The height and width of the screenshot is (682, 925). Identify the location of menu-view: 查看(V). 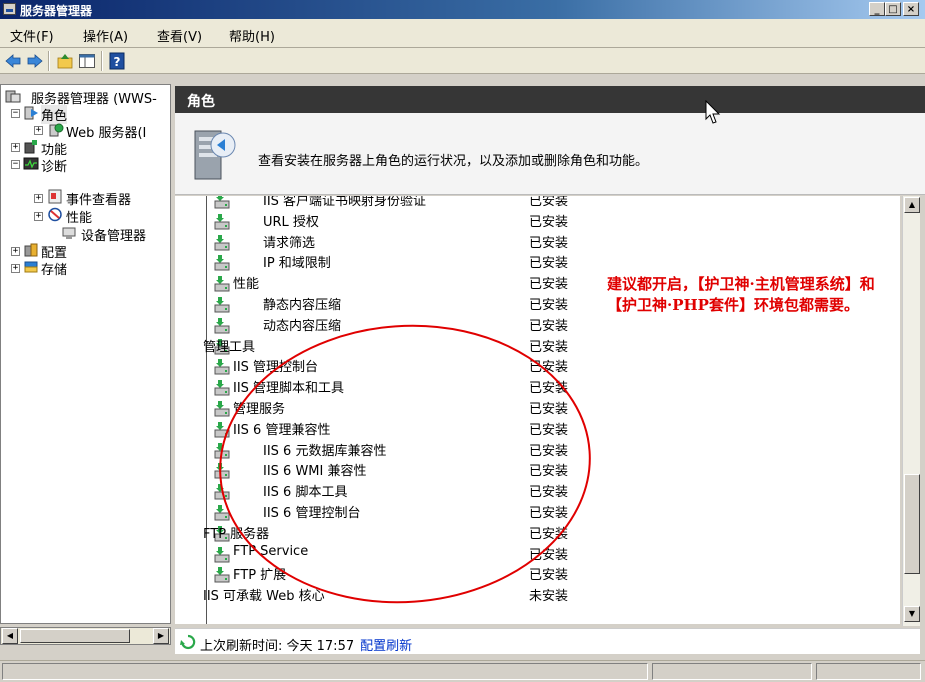
(179, 35).